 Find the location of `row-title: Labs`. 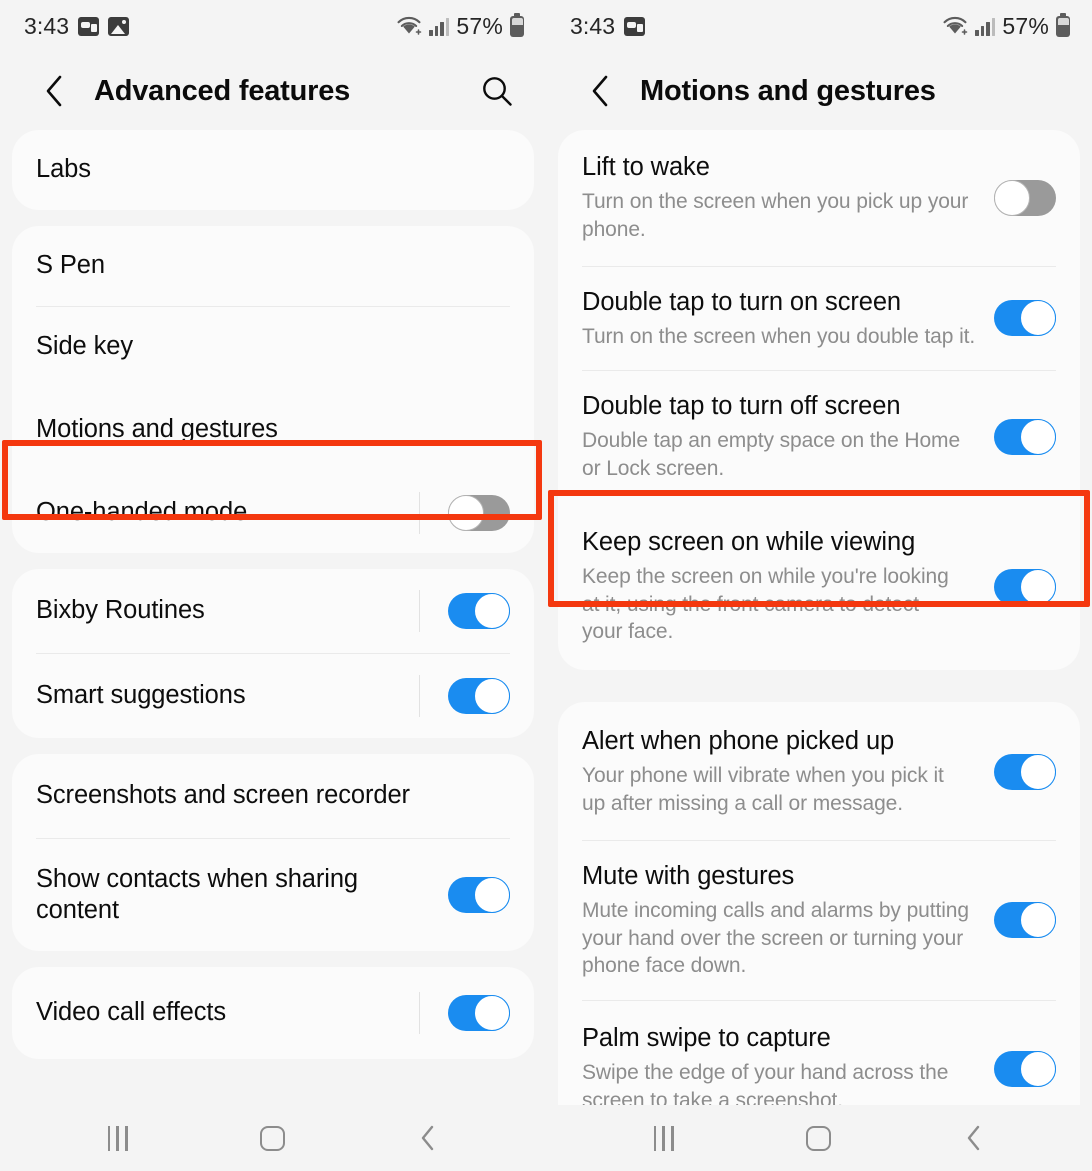

row-title: Labs is located at coordinates (63, 169).